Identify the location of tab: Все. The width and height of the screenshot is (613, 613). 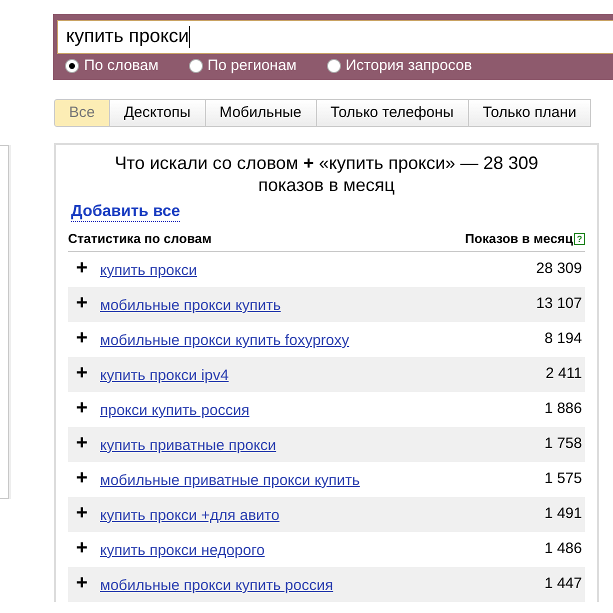
(82, 113).